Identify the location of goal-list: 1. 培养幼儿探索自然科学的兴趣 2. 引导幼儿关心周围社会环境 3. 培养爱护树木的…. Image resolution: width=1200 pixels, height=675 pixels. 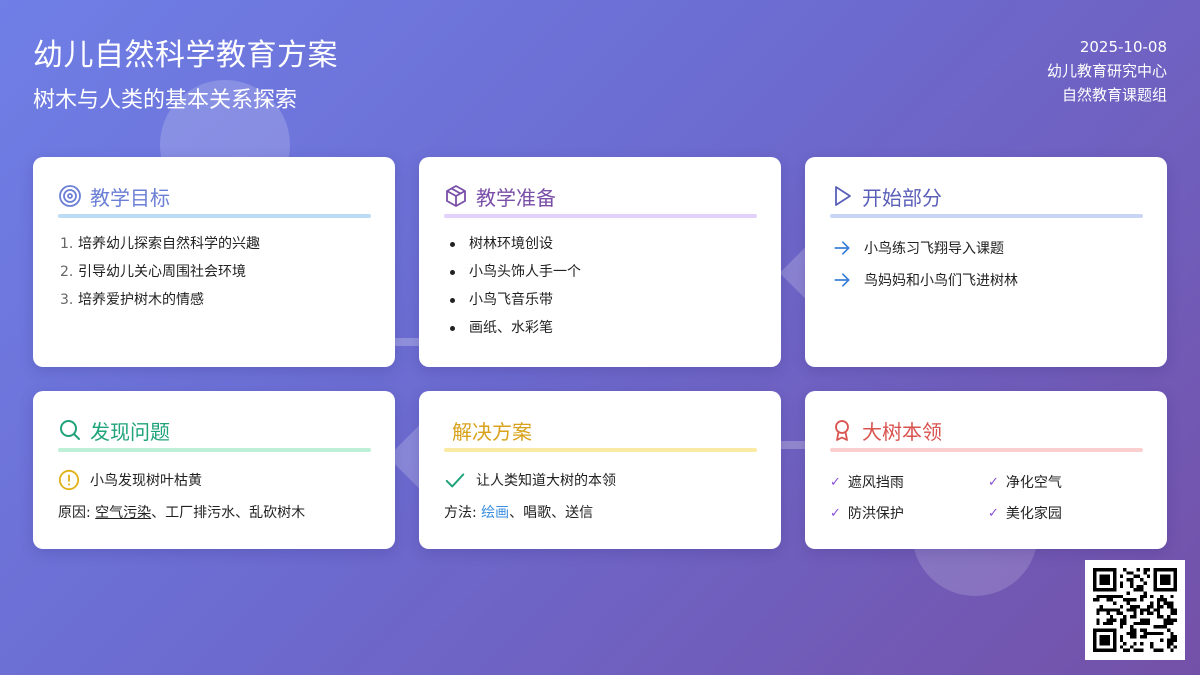
(214, 278).